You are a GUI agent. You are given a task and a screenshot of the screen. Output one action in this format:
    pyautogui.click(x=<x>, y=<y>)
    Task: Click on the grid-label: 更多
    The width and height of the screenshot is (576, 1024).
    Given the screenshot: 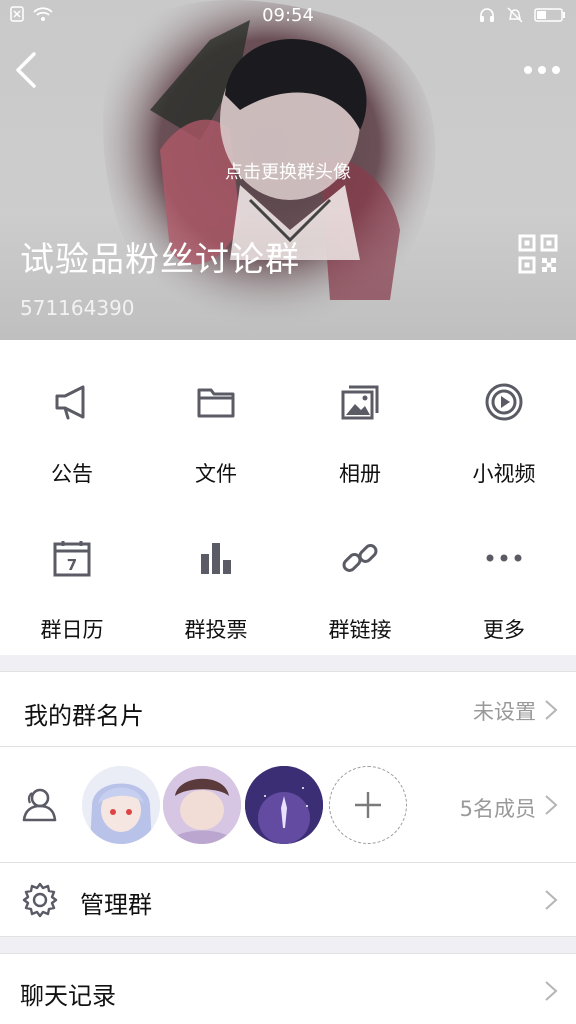 What is the action you would take?
    pyautogui.click(x=504, y=630)
    